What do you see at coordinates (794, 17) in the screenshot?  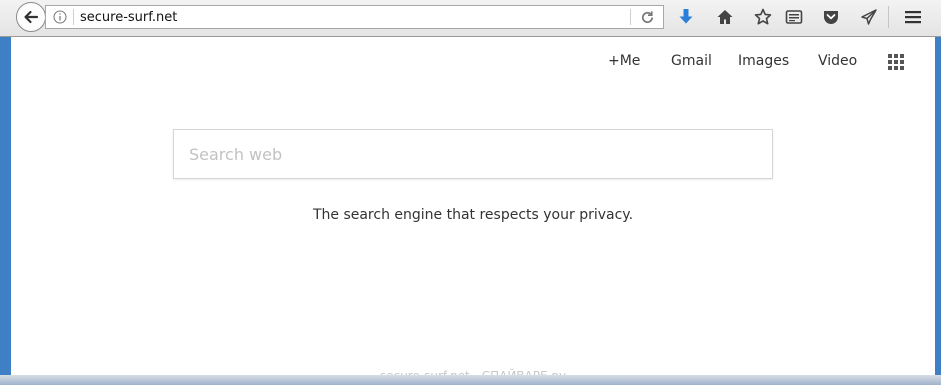 I see `reading-list-icon` at bounding box center [794, 17].